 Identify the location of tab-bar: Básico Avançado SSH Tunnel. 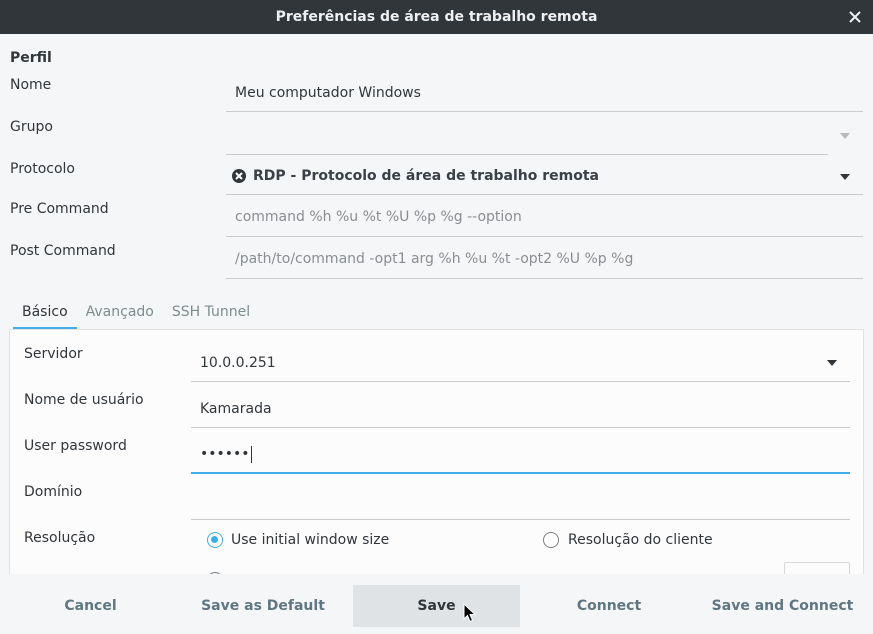
(134, 313).